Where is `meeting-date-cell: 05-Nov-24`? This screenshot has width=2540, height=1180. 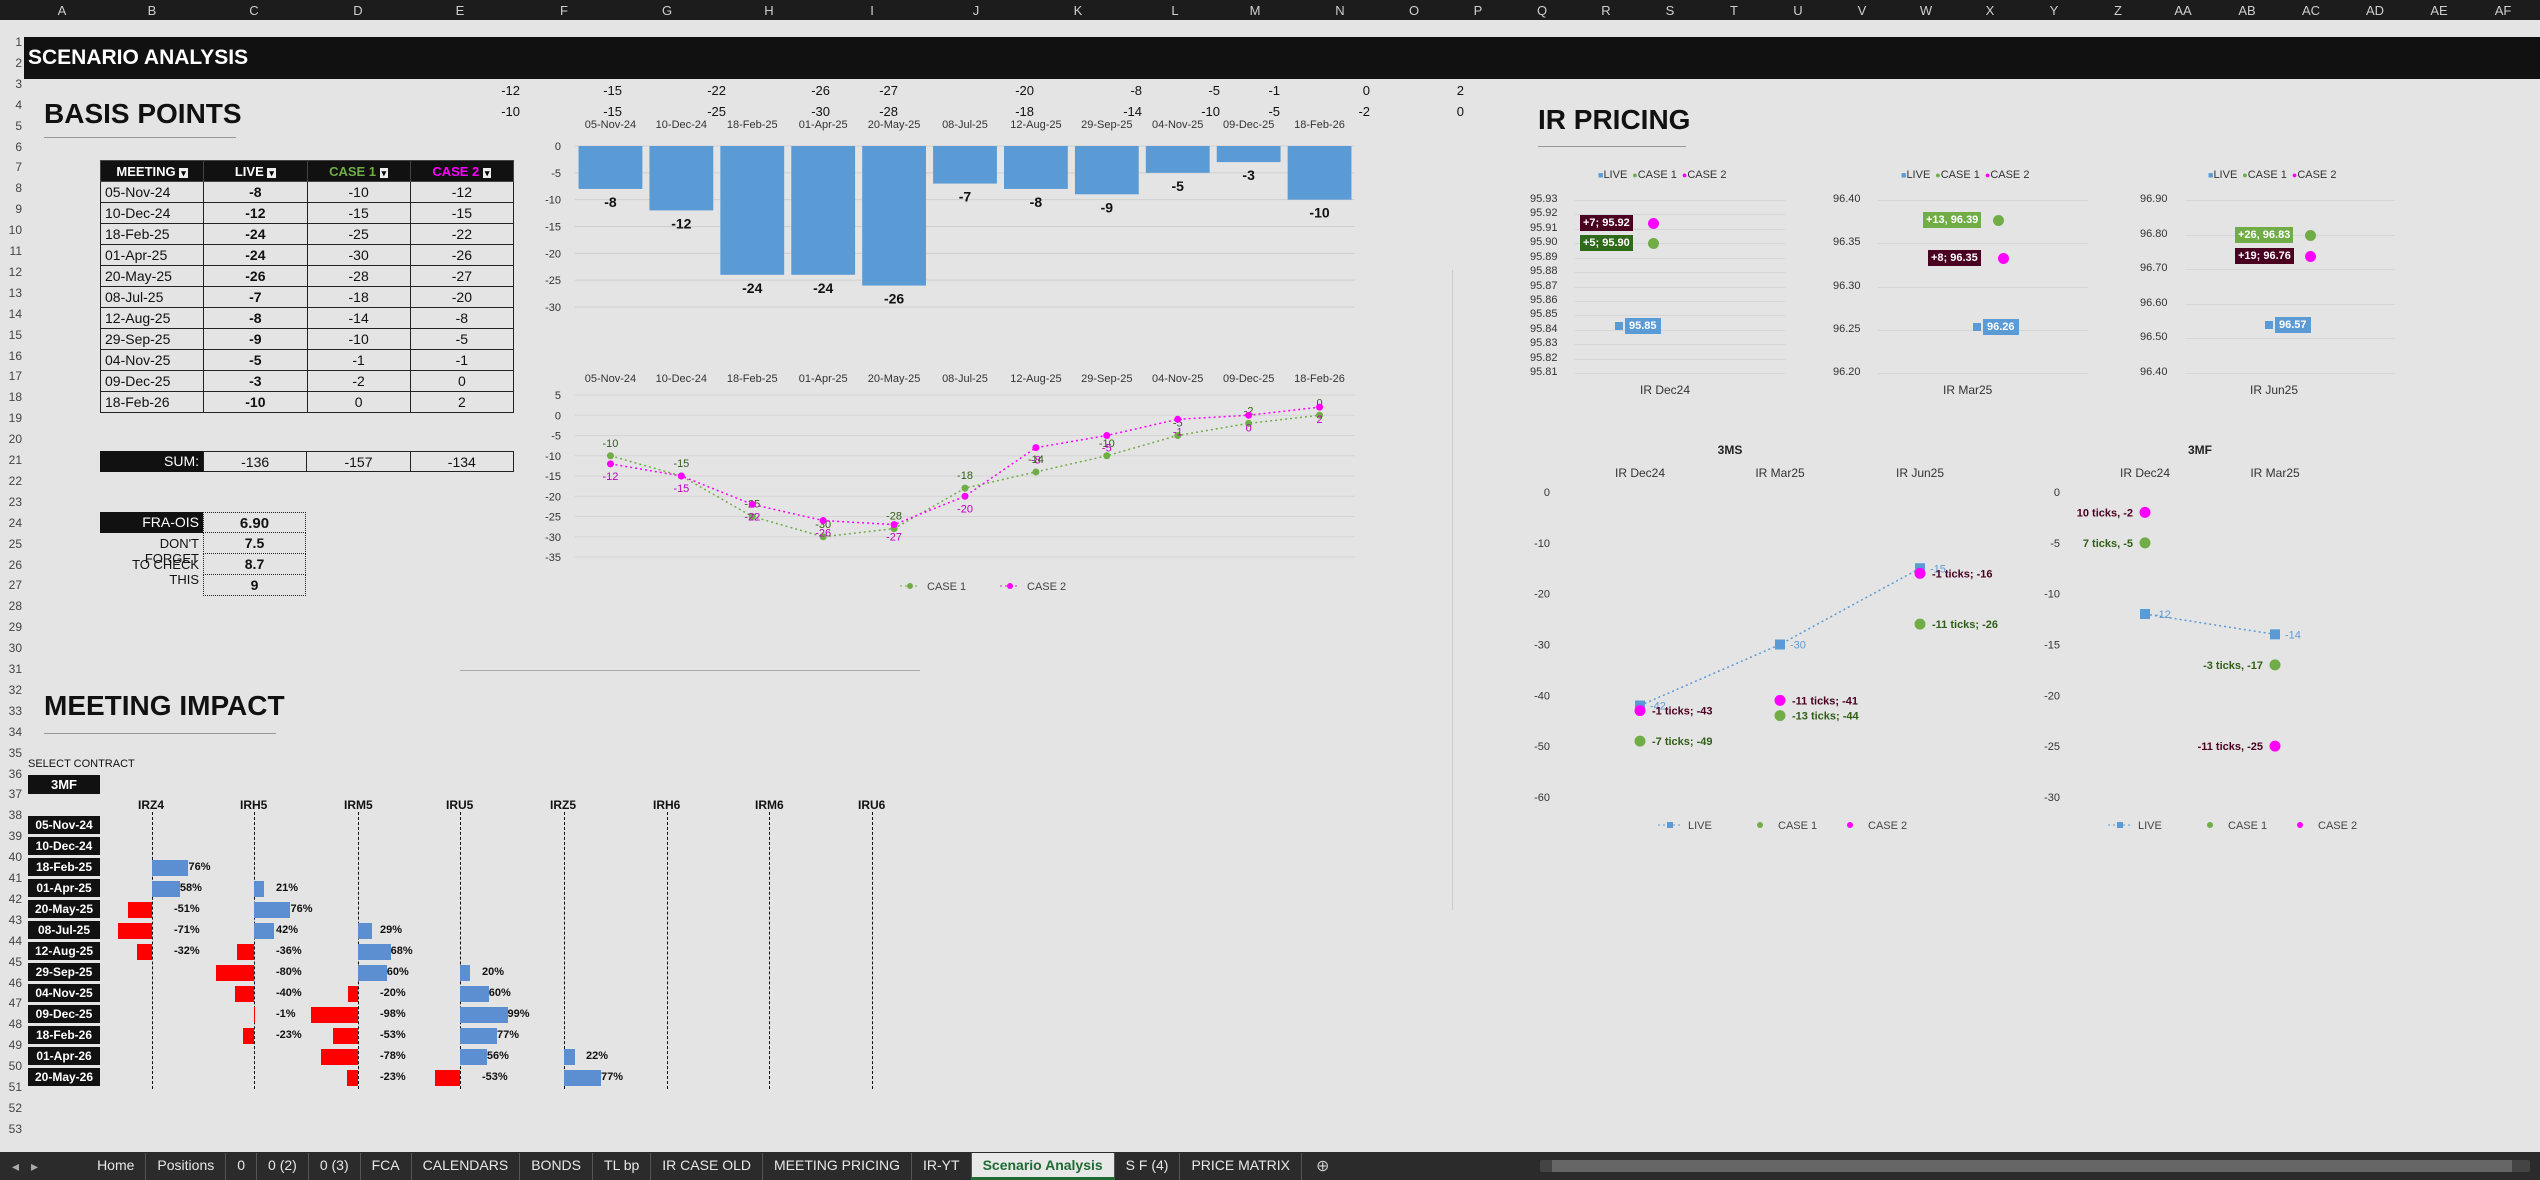
meeting-date-cell: 05-Nov-24 is located at coordinates (152, 192).